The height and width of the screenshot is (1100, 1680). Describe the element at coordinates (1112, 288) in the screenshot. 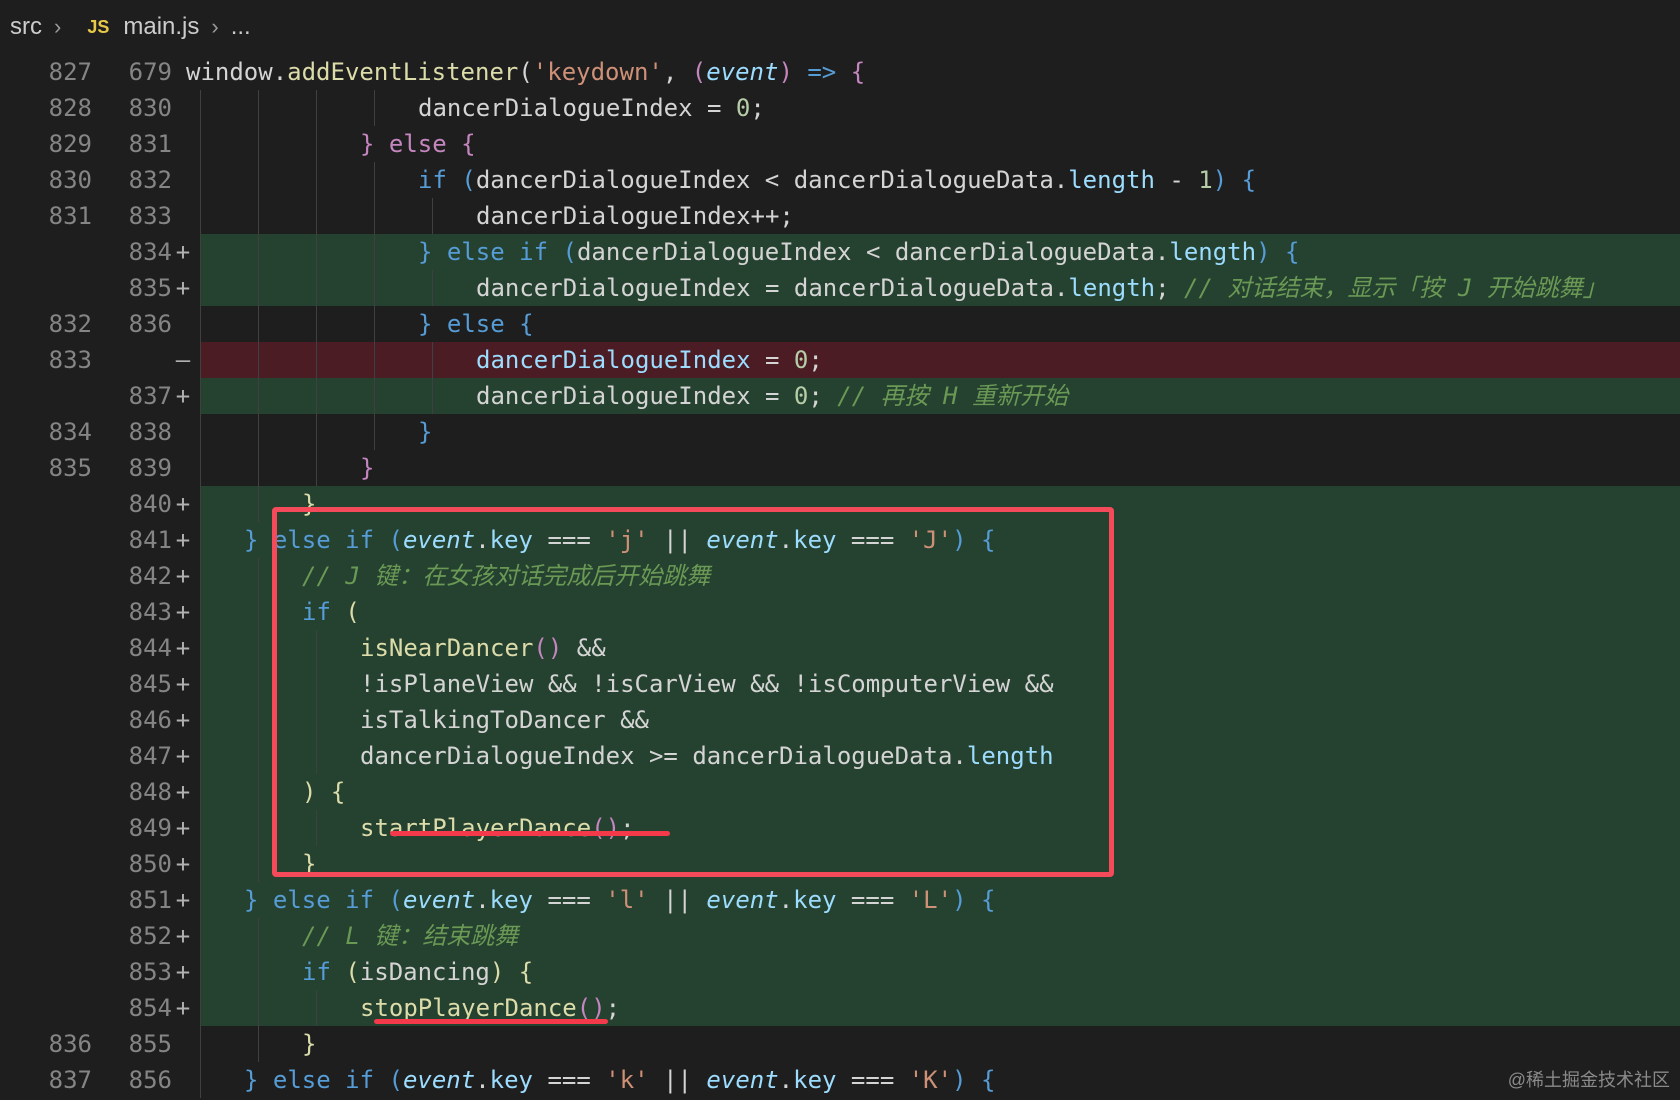

I see `code-token: length` at that location.